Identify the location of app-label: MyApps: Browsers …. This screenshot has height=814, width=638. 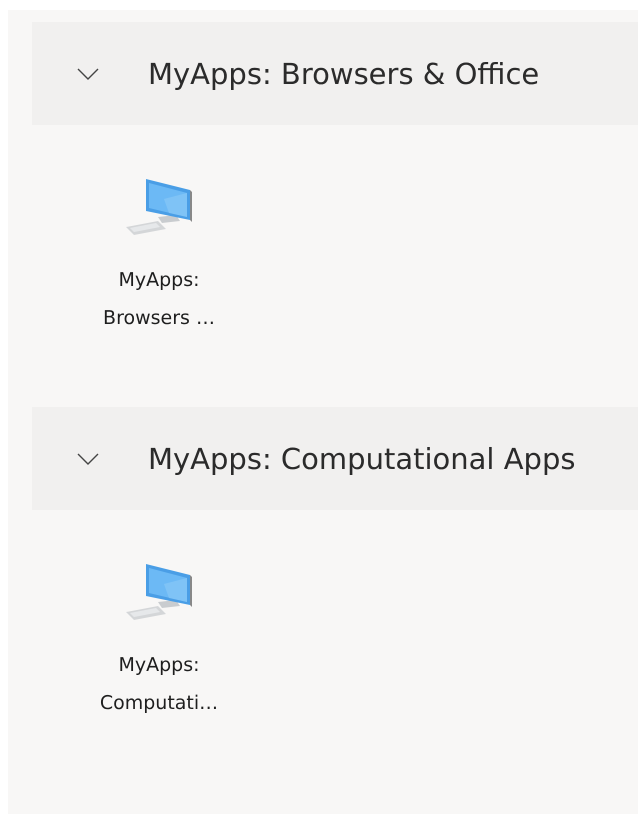
(159, 299).